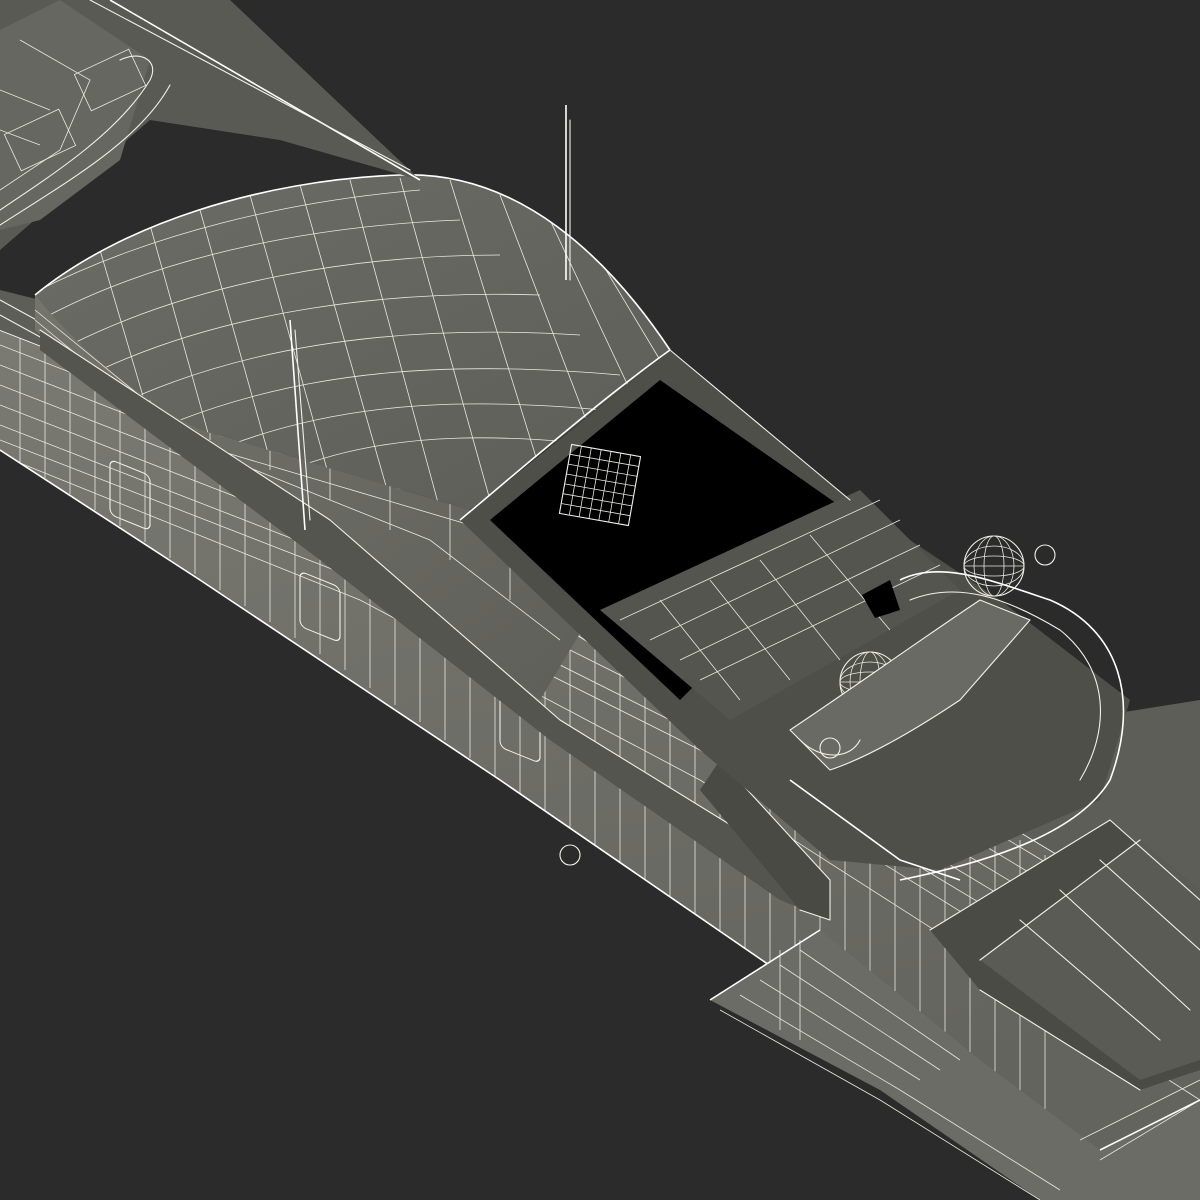 This screenshot has width=1200, height=1200. I want to click on radar-dome-fwd, so click(994, 566).